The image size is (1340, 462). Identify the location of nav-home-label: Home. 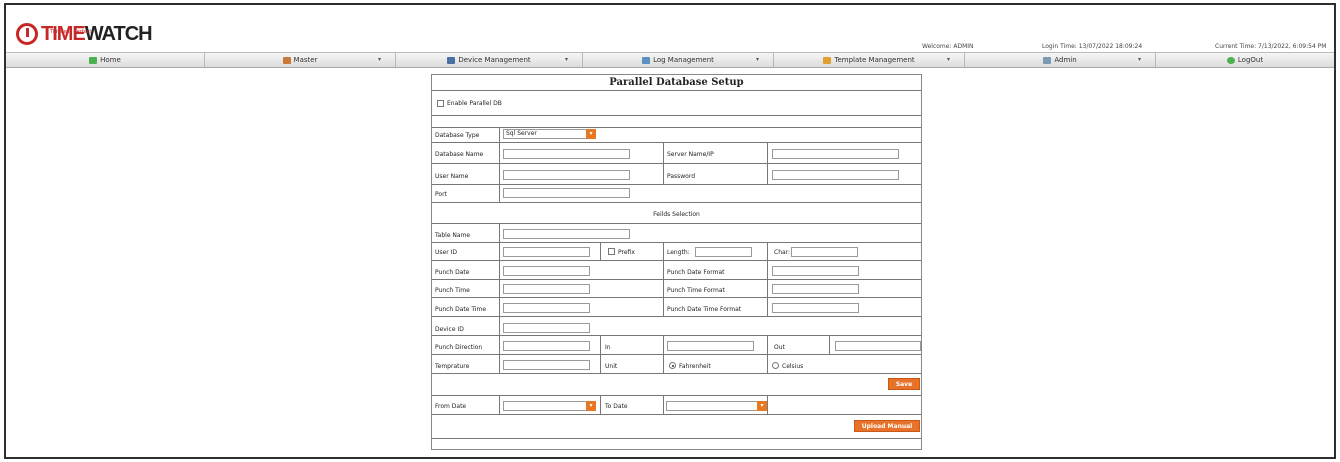
(110, 60).